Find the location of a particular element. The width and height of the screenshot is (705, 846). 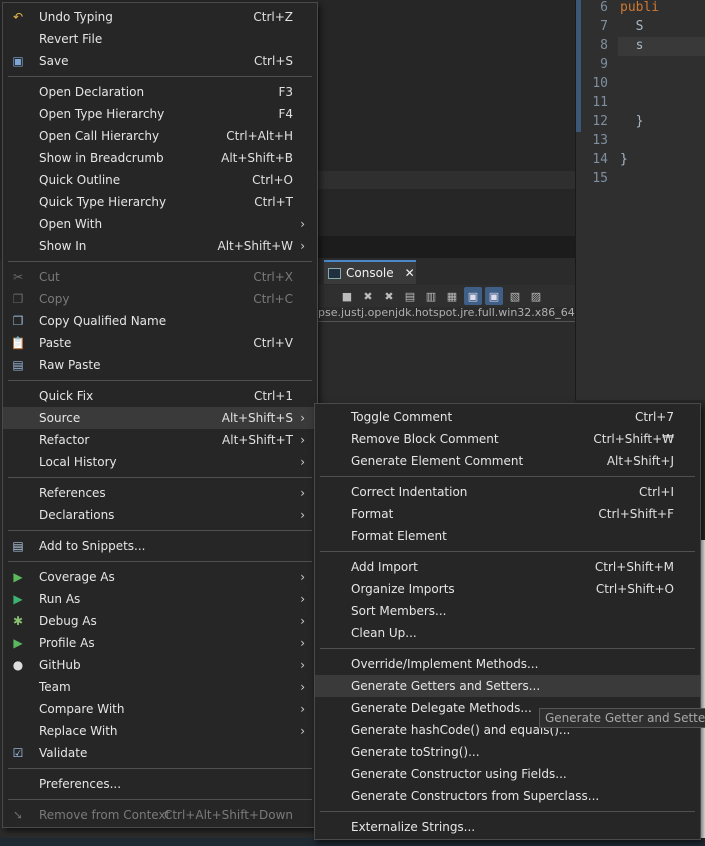

menu-item-format: Format Ctrl+Shift+F is located at coordinates (507, 514).